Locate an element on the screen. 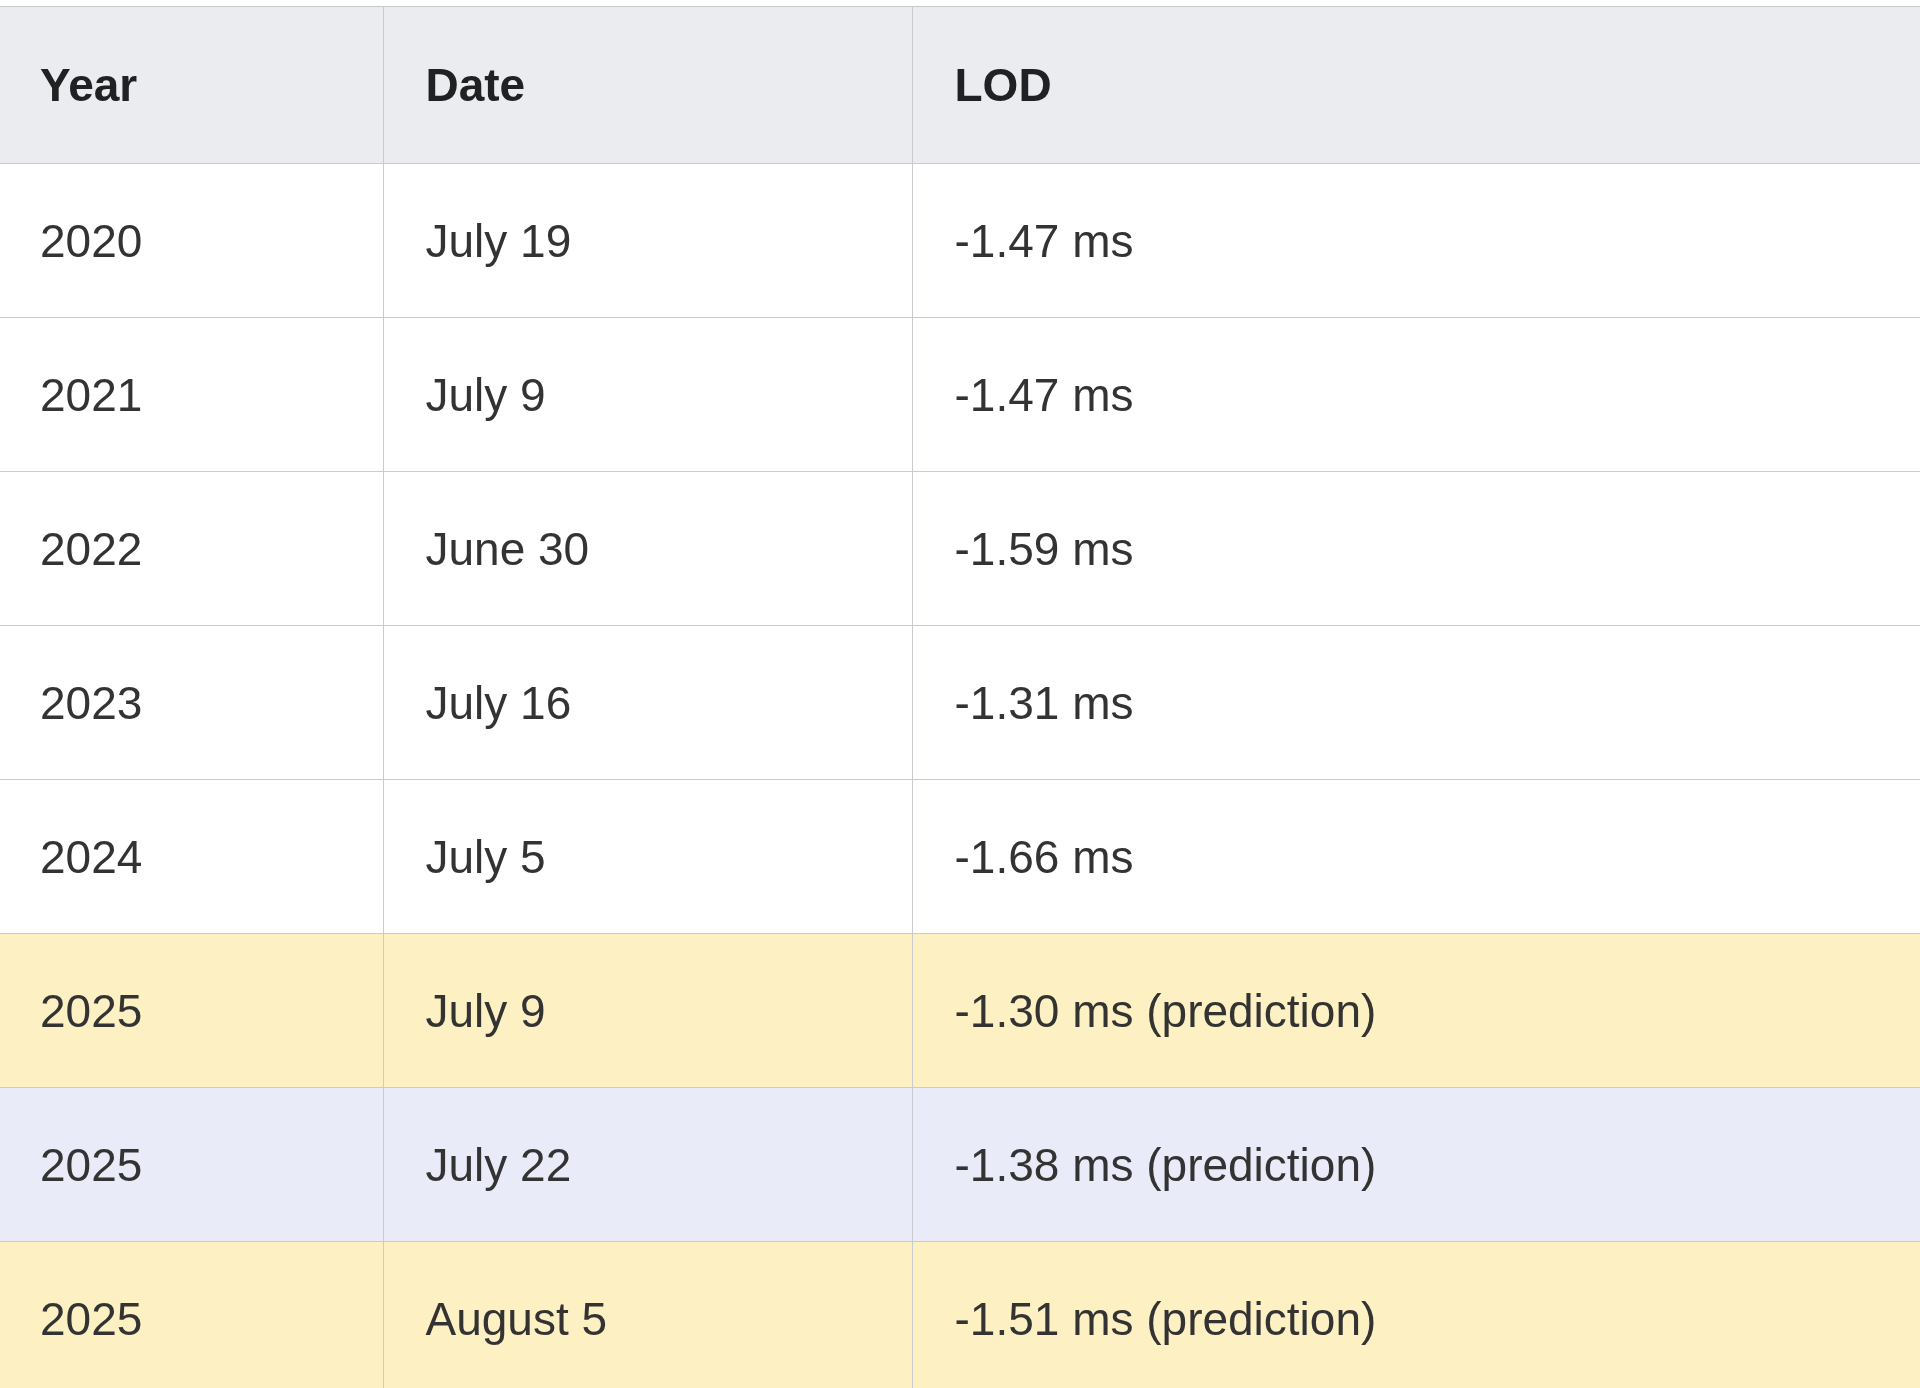 The width and height of the screenshot is (1920, 1388). table-cell: 2022 is located at coordinates (191, 548).